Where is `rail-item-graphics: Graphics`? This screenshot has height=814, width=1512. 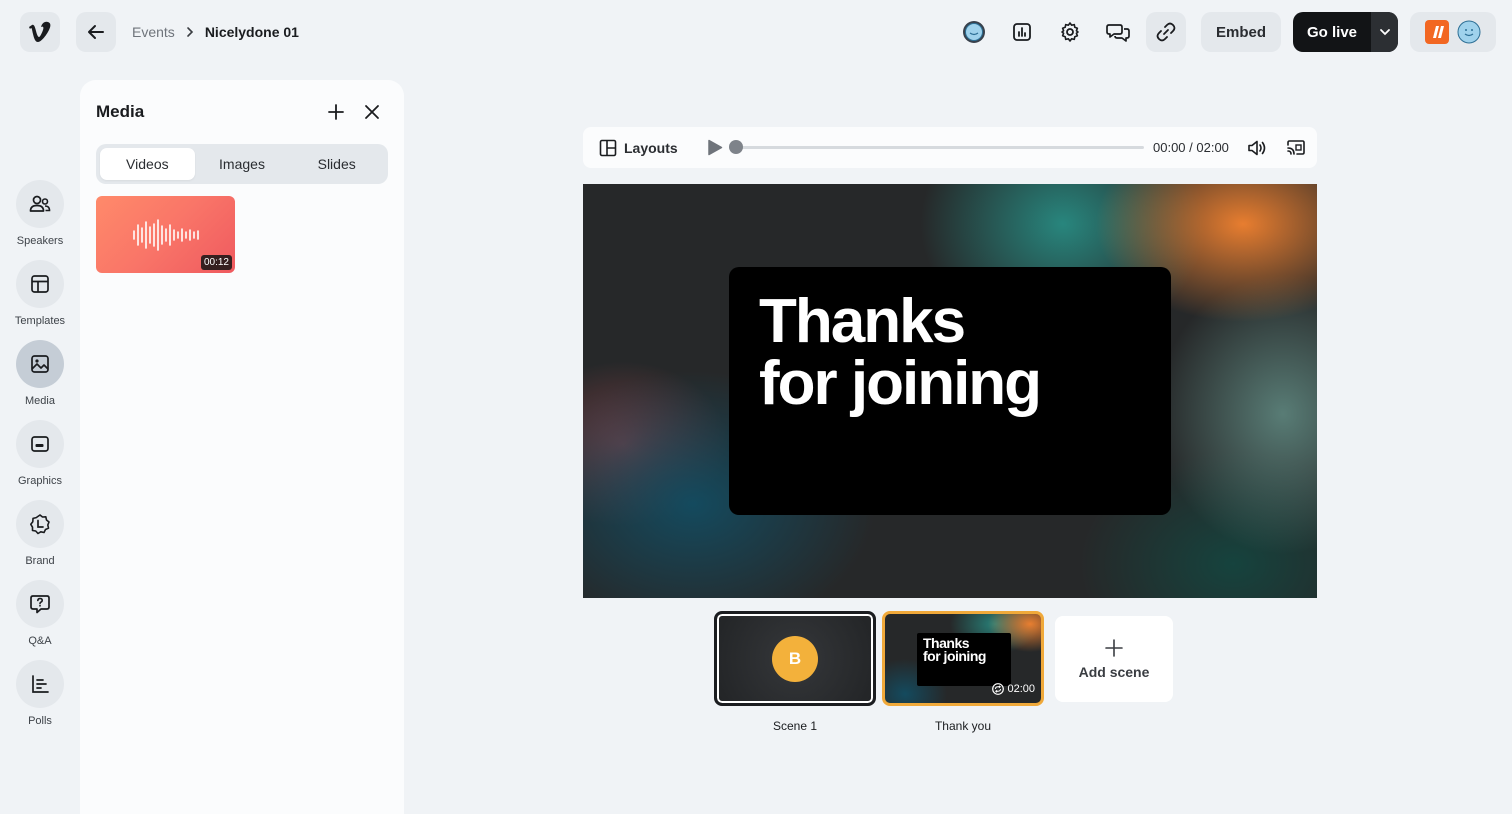 rail-item-graphics: Graphics is located at coordinates (40, 453).